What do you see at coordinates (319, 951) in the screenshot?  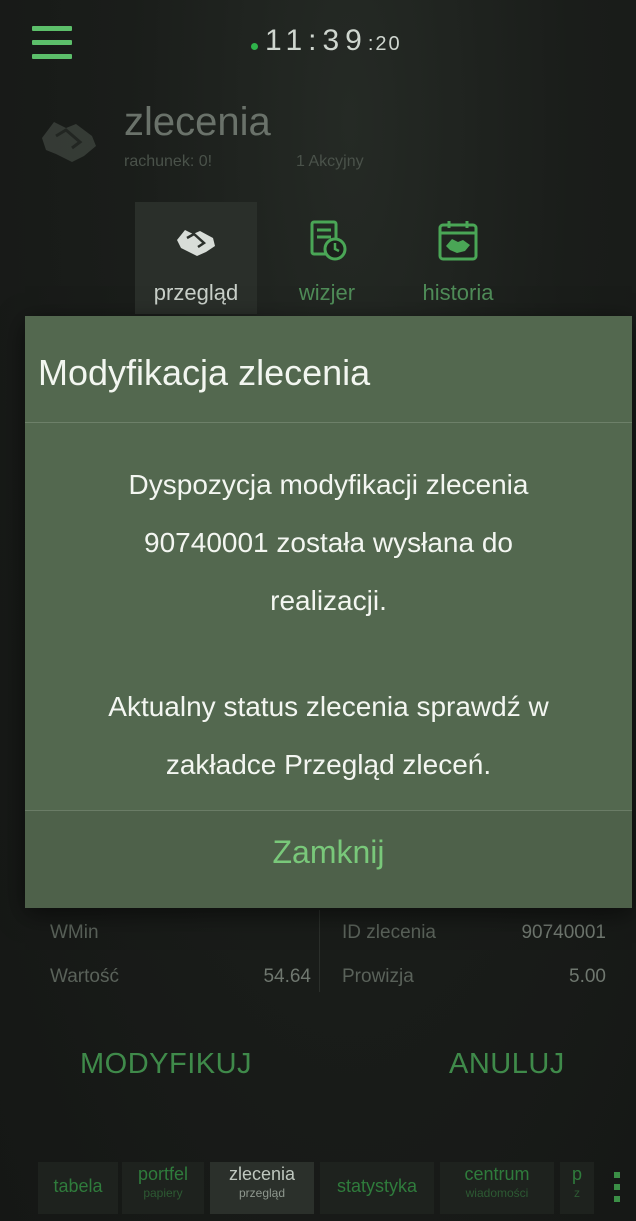 I see `column-divider` at bounding box center [319, 951].